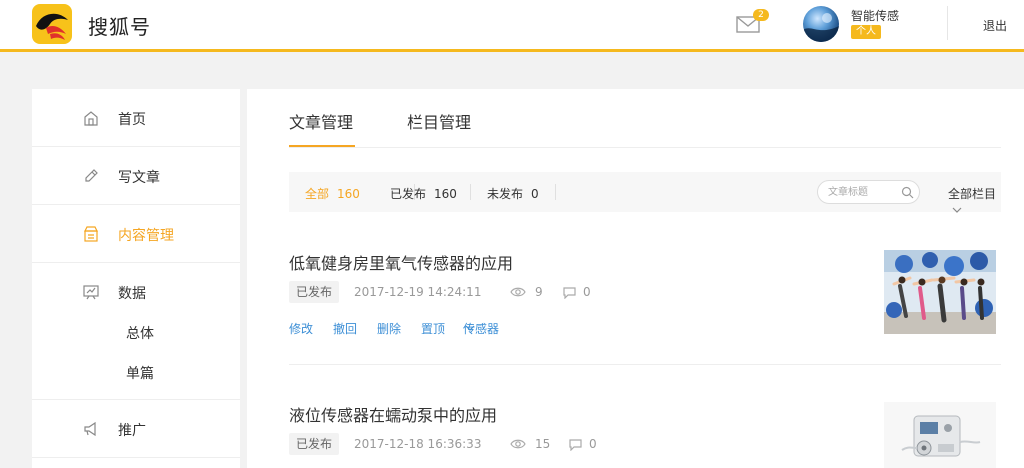  What do you see at coordinates (481, 328) in the screenshot?
I see `category-dropdown: 传感器` at bounding box center [481, 328].